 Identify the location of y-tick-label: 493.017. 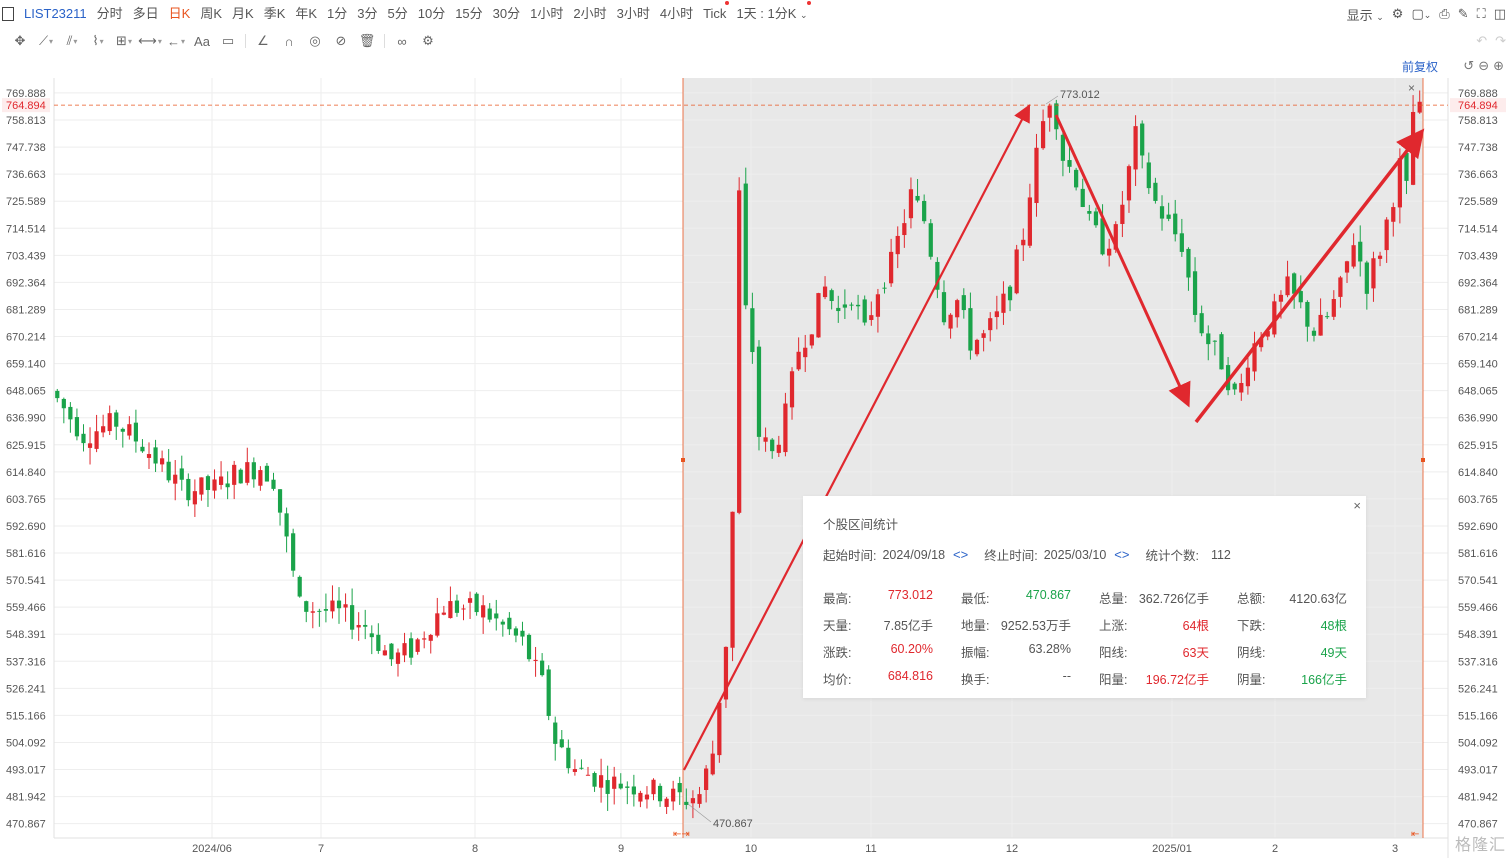
(1478, 771).